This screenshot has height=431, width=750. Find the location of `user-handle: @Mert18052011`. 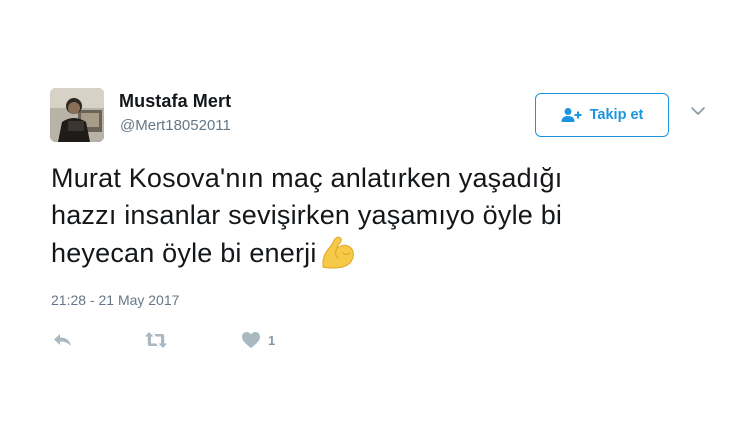

user-handle: @Mert18052011 is located at coordinates (175, 125).